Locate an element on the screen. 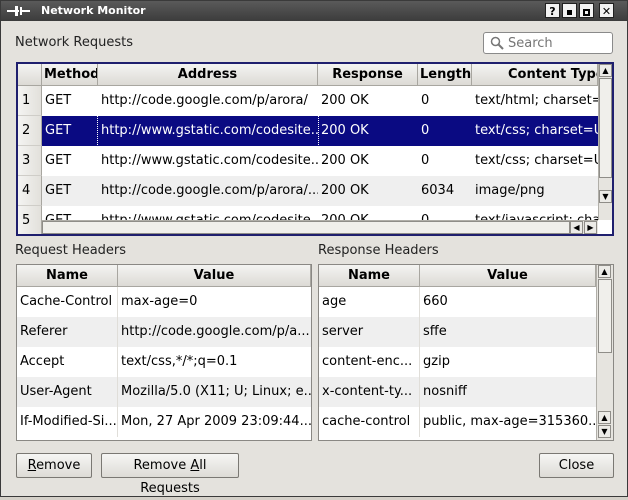 Image resolution: width=628 pixels, height=500 pixels. header-value-cell: text/css,*/*;q=0.1 is located at coordinates (179, 361).